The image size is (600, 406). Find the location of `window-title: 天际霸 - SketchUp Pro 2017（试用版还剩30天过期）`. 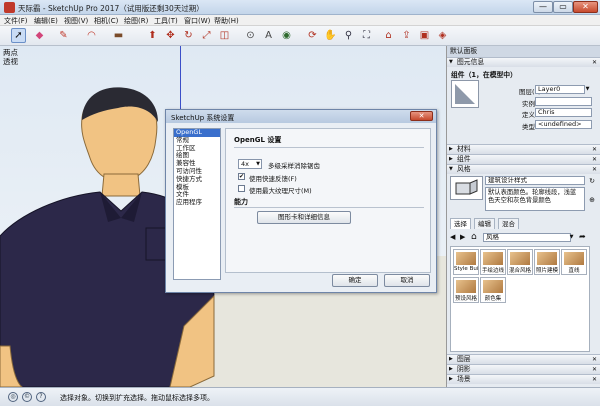

window-title: 天际霸 - SketchUp Pro 2017（试用版还剩30天过期） is located at coordinates (111, 8).